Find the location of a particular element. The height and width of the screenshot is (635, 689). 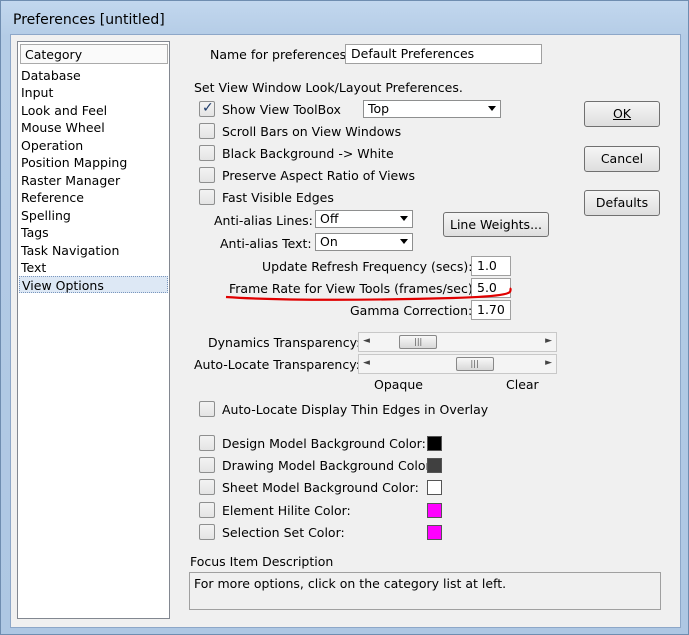

section-heading: Set View Window Look/Layout Preferences. is located at coordinates (328, 87).